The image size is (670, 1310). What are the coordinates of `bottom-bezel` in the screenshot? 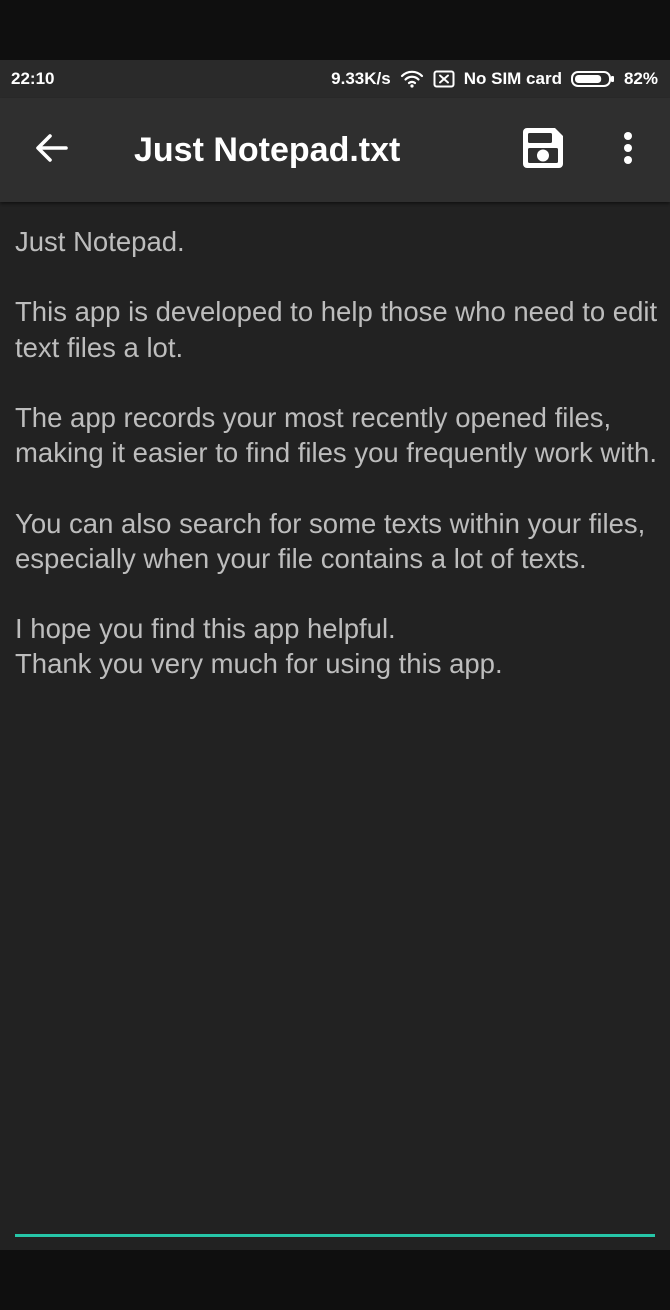 It's located at (335, 1280).